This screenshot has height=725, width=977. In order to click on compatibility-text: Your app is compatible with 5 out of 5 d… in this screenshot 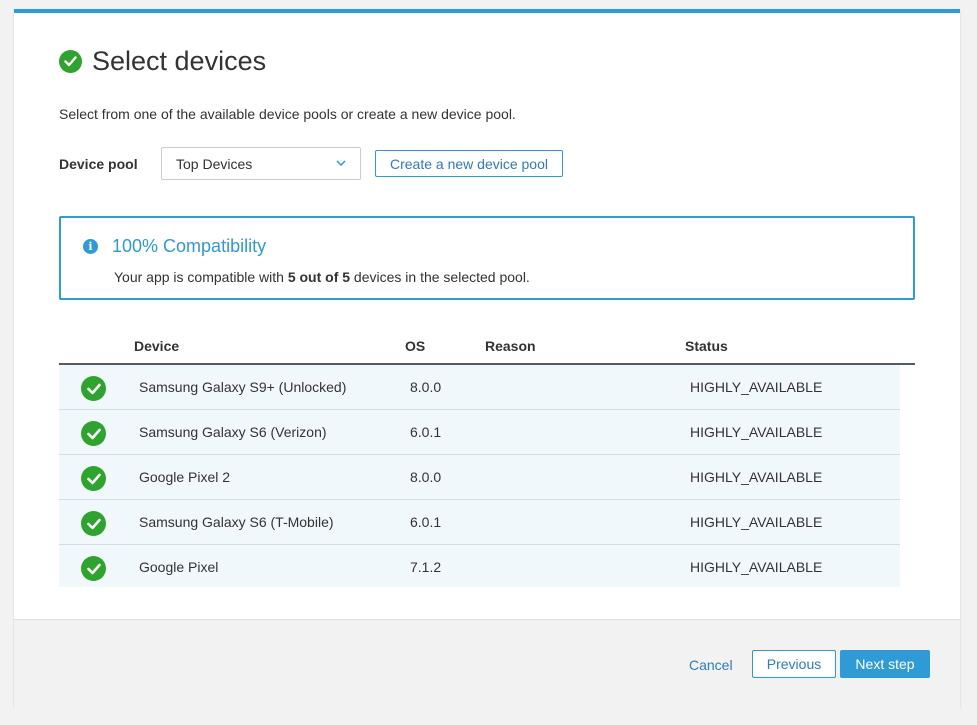, I will do `click(322, 277)`.